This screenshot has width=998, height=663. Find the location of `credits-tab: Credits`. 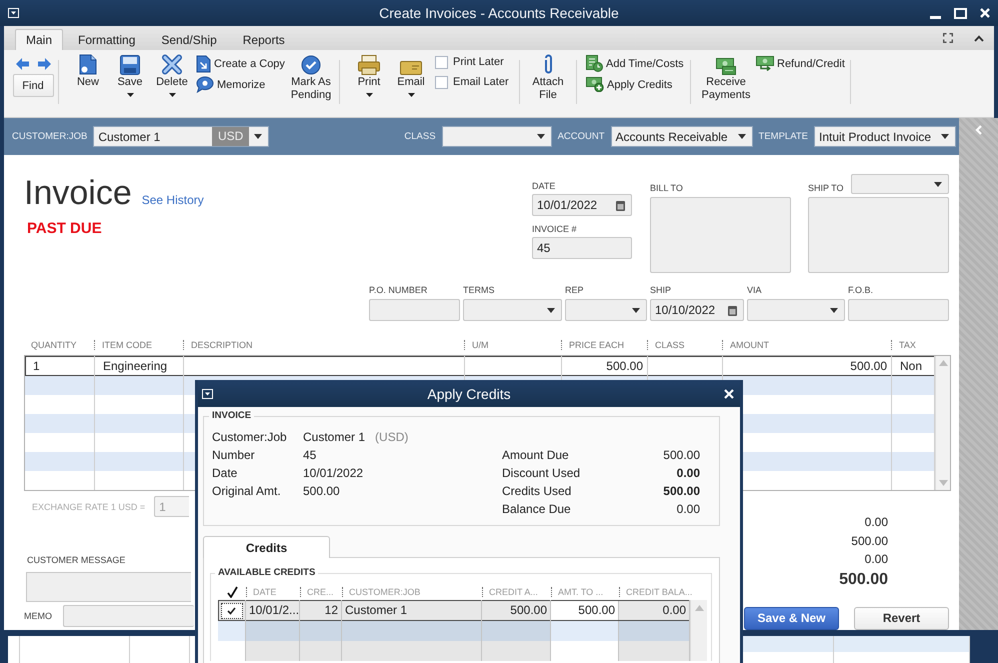

credits-tab: Credits is located at coordinates (266, 547).